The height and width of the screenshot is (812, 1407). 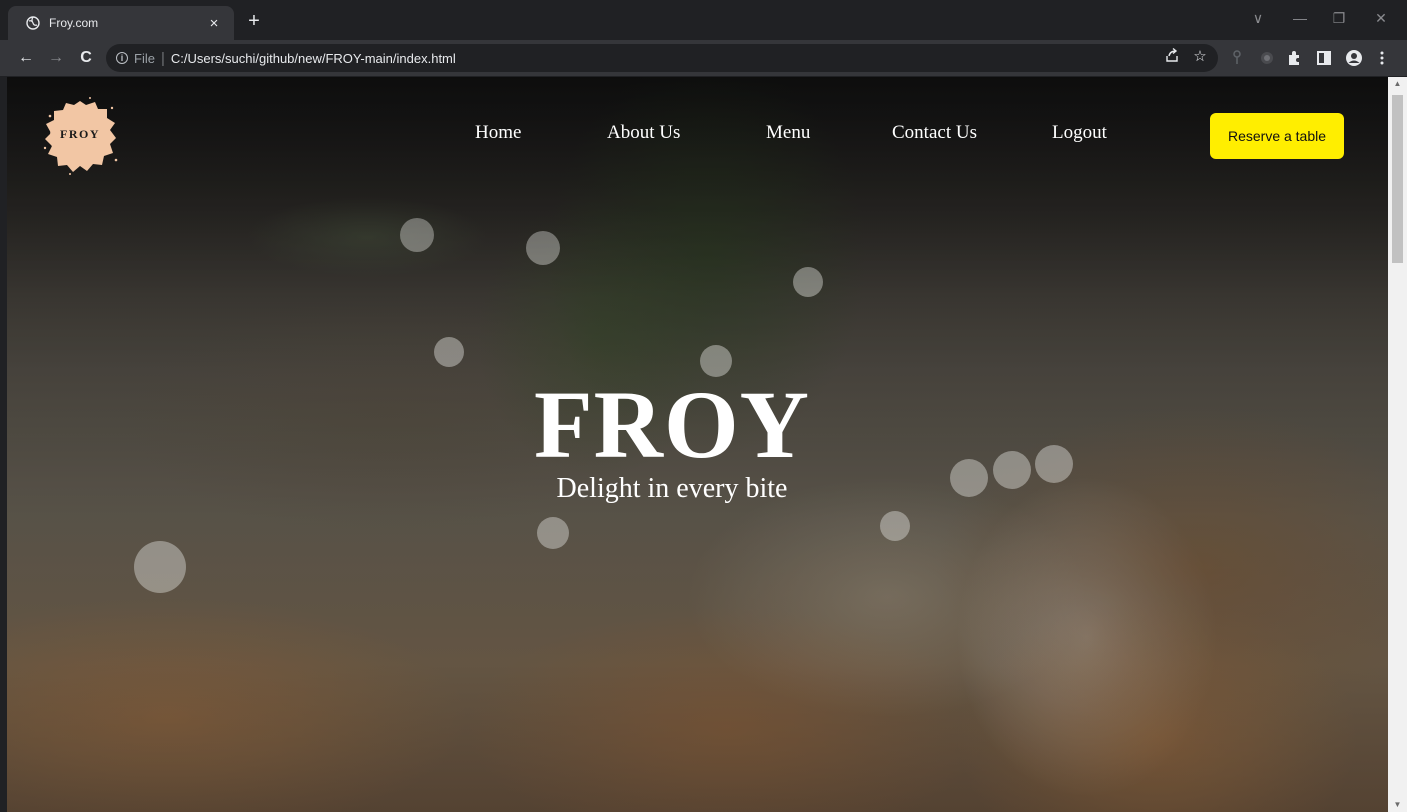 I want to click on more-menu-icon, so click(x=1382, y=58).